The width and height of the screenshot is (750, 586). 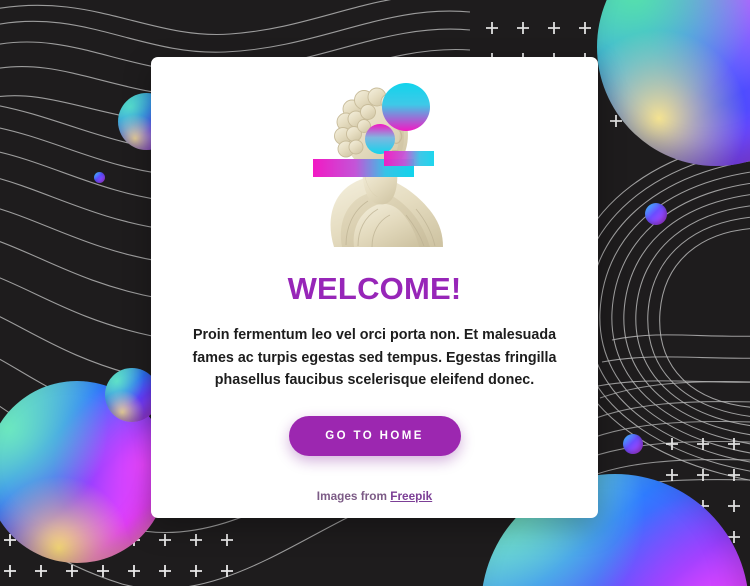 I want to click on sphere-dot-left-tiny, so click(x=99, y=177).